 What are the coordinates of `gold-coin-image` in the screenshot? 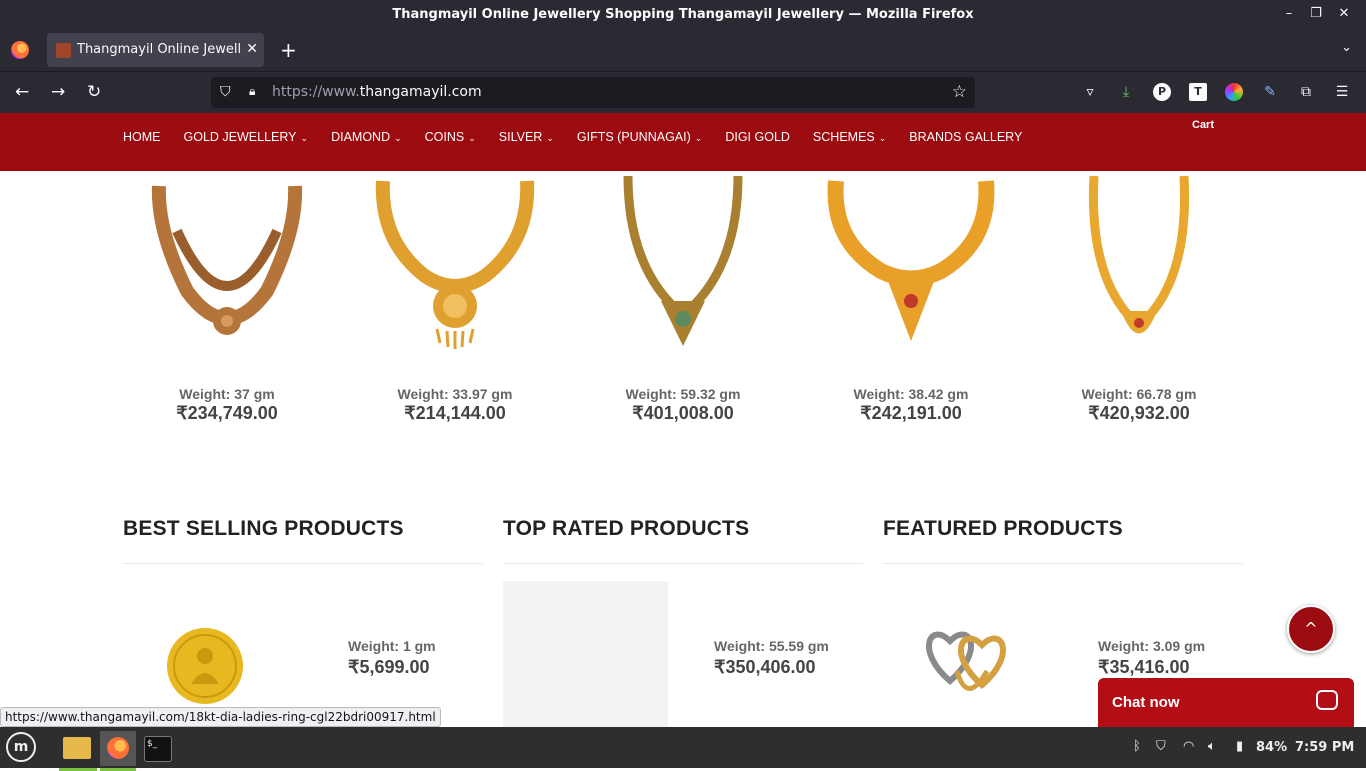 It's located at (205, 668).